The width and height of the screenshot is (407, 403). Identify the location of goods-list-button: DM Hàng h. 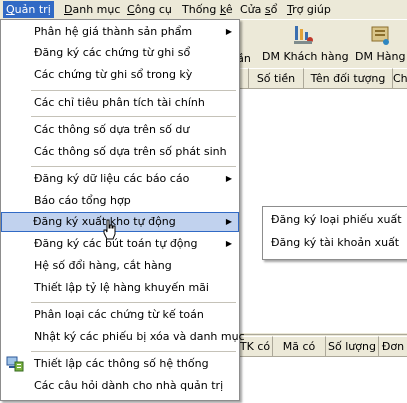
(379, 44).